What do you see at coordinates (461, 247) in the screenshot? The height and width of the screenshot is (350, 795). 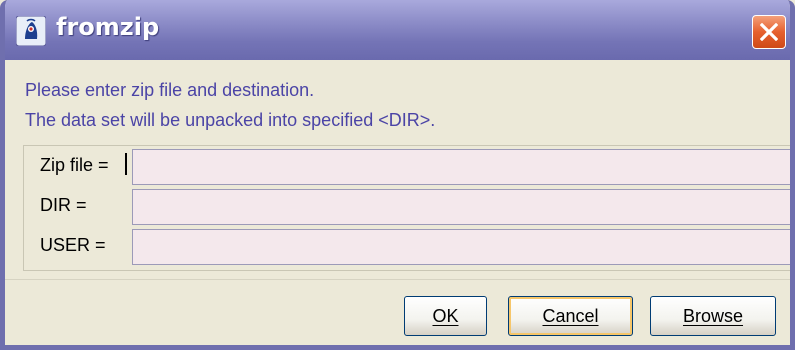 I see `user-input` at bounding box center [461, 247].